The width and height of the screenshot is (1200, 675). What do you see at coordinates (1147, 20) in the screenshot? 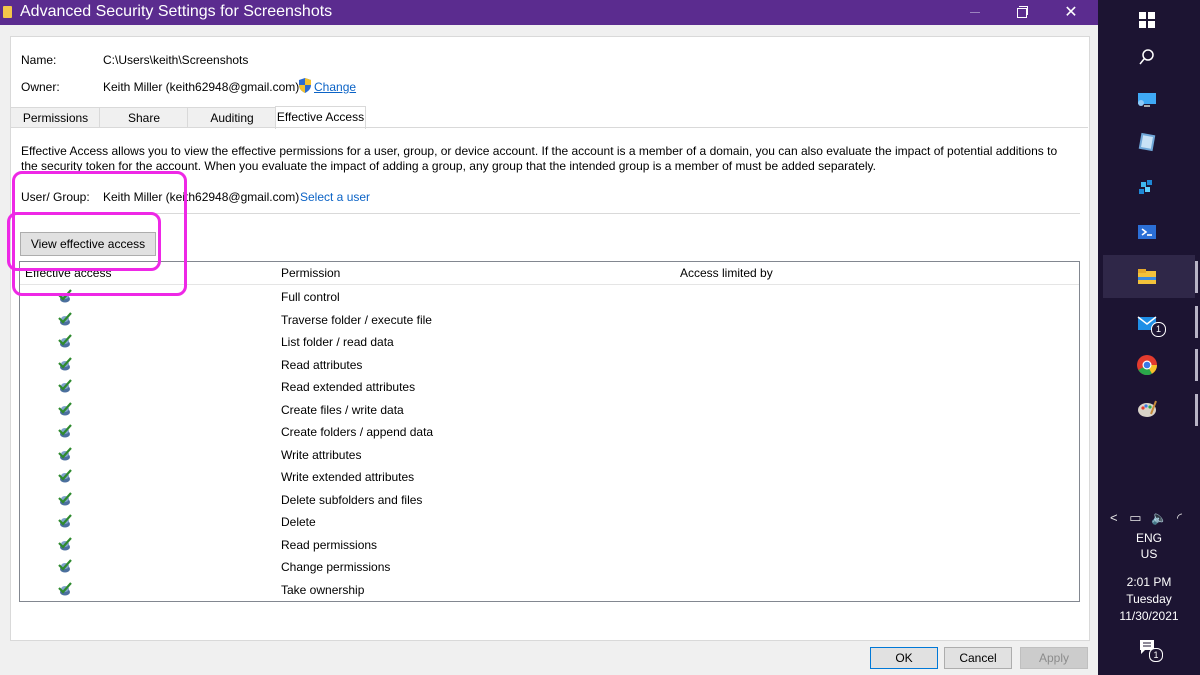
I see `windows-start-icon` at bounding box center [1147, 20].